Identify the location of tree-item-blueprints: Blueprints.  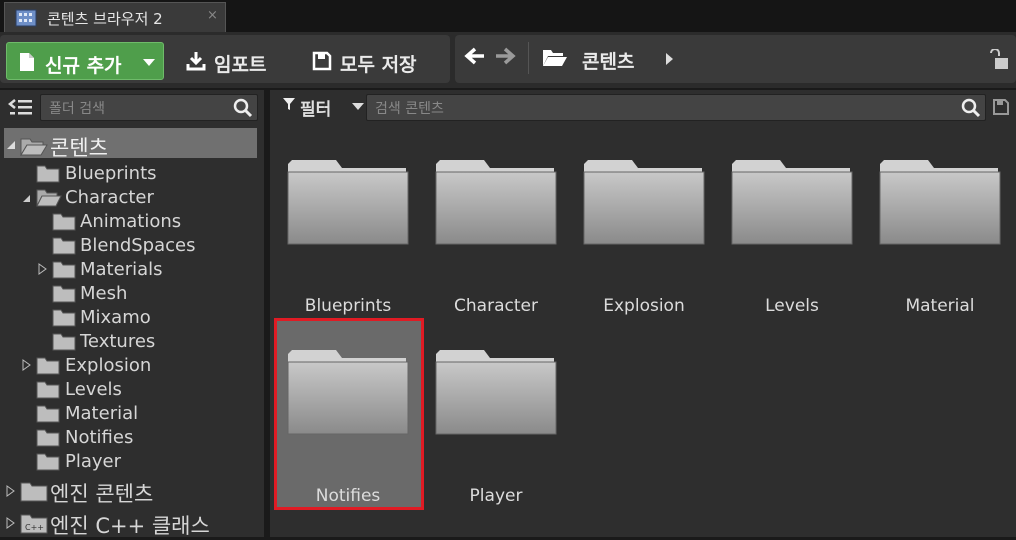
(146, 174).